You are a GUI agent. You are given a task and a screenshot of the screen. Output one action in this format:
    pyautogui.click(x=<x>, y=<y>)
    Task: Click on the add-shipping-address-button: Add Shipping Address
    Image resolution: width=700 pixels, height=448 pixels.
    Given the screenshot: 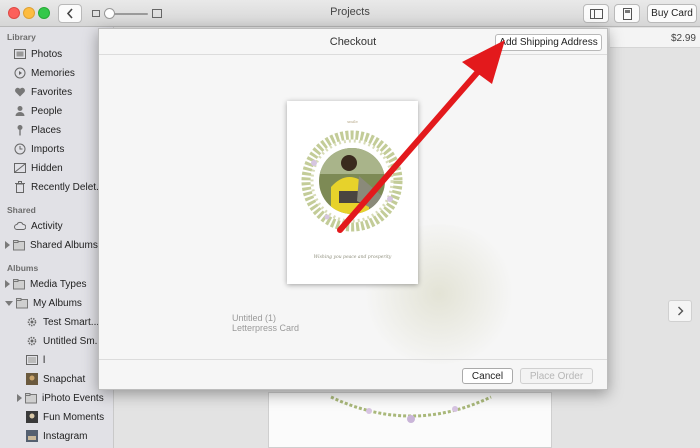 What is the action you would take?
    pyautogui.click(x=548, y=42)
    